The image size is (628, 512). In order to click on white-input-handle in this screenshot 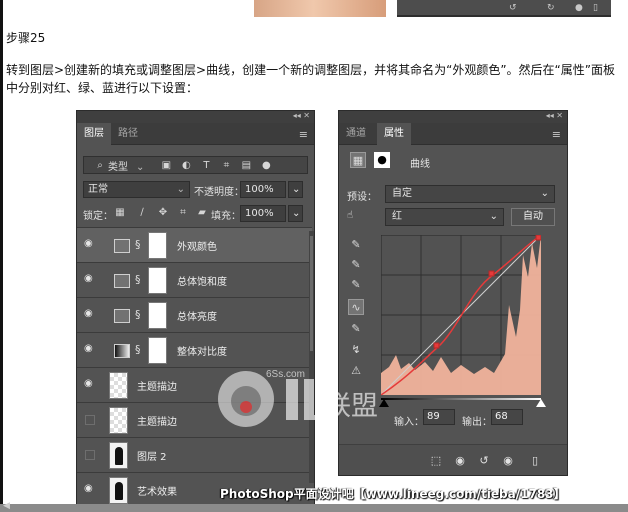, I will do `click(541, 403)`.